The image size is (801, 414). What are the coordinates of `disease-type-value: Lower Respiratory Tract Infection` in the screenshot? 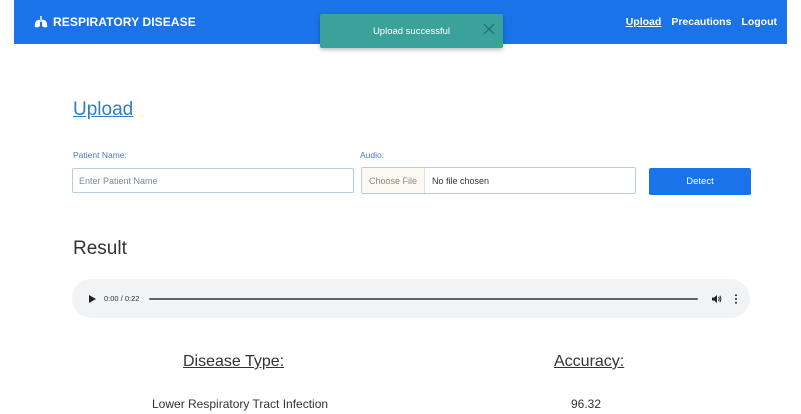 It's located at (240, 404).